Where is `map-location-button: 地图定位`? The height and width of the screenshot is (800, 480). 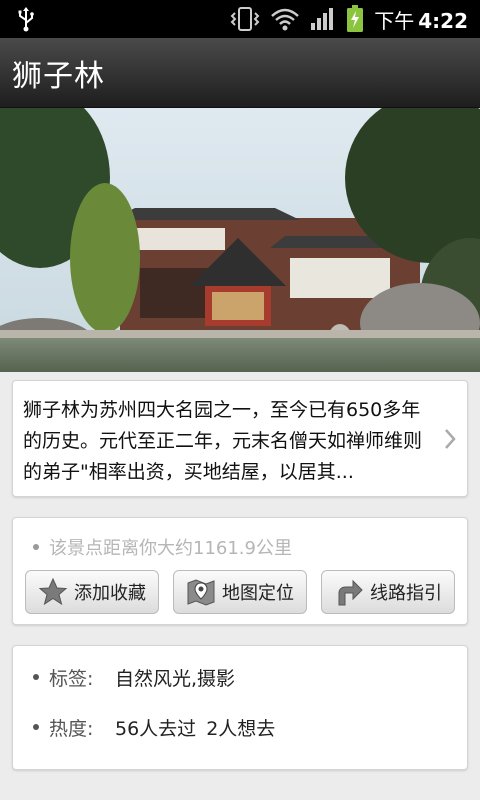 map-location-button: 地图定位 is located at coordinates (240, 592).